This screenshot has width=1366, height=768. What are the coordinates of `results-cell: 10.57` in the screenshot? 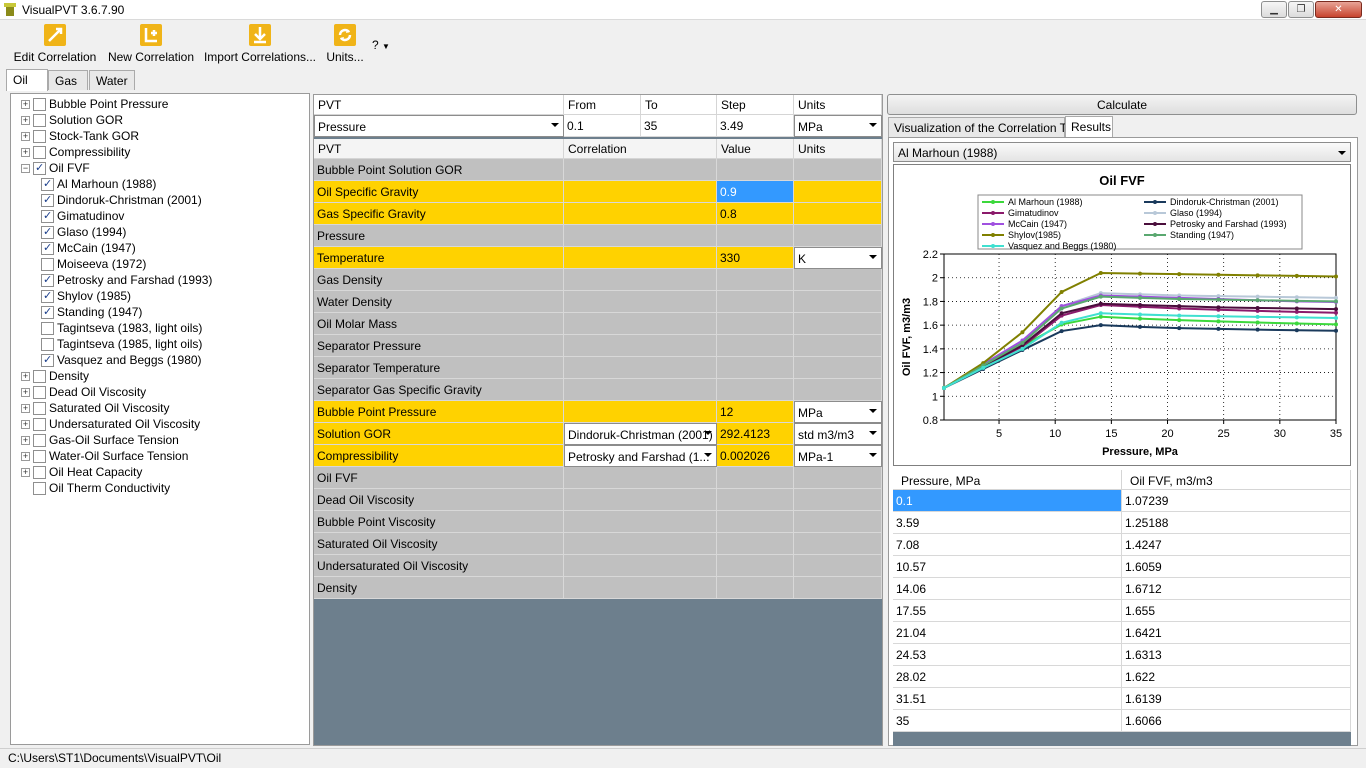 It's located at (1007, 567).